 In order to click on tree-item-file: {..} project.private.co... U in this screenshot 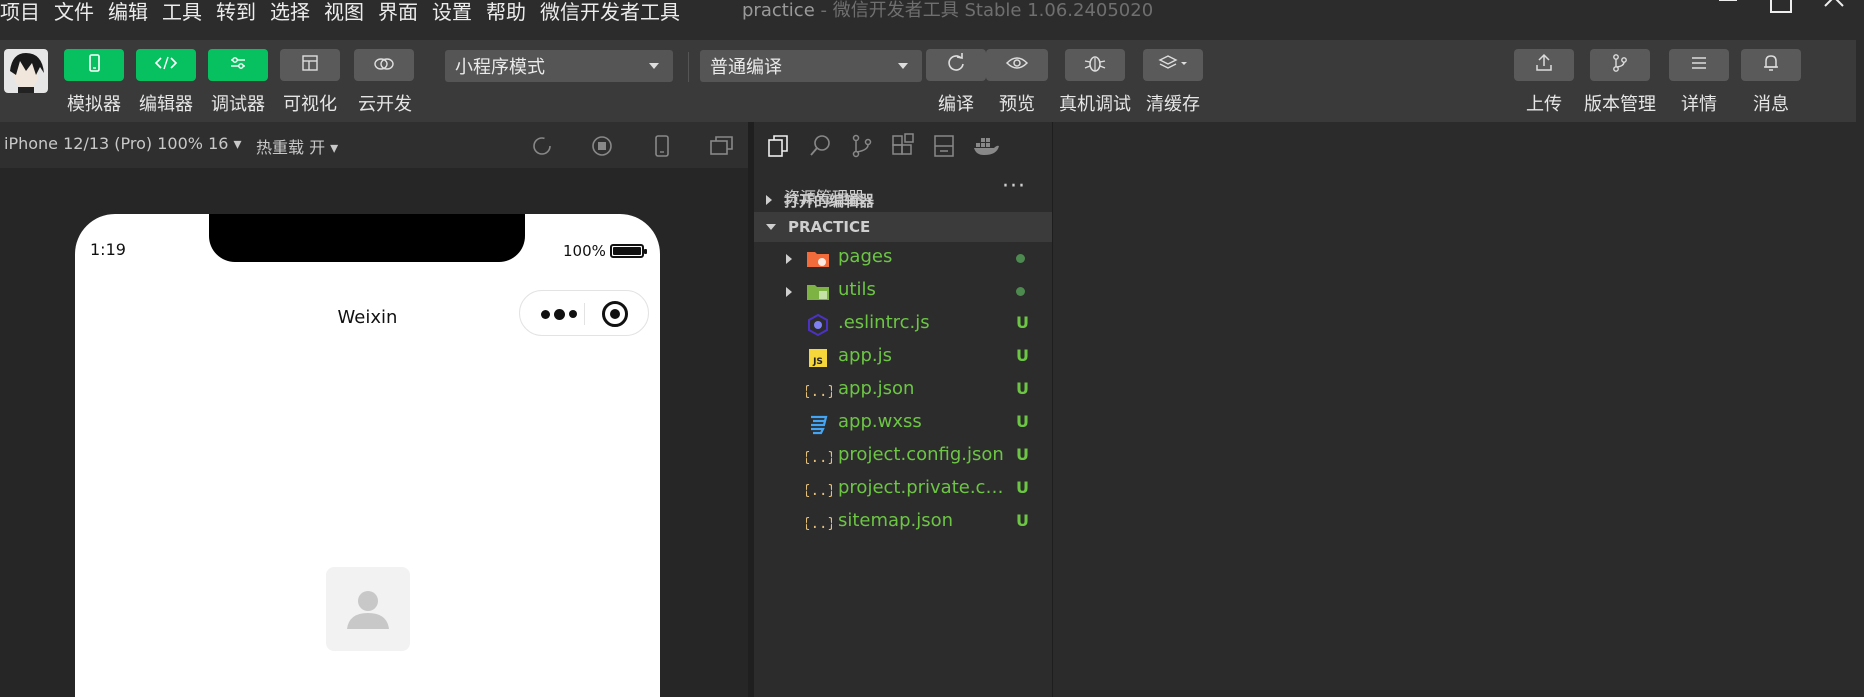, I will do `click(903, 489)`.